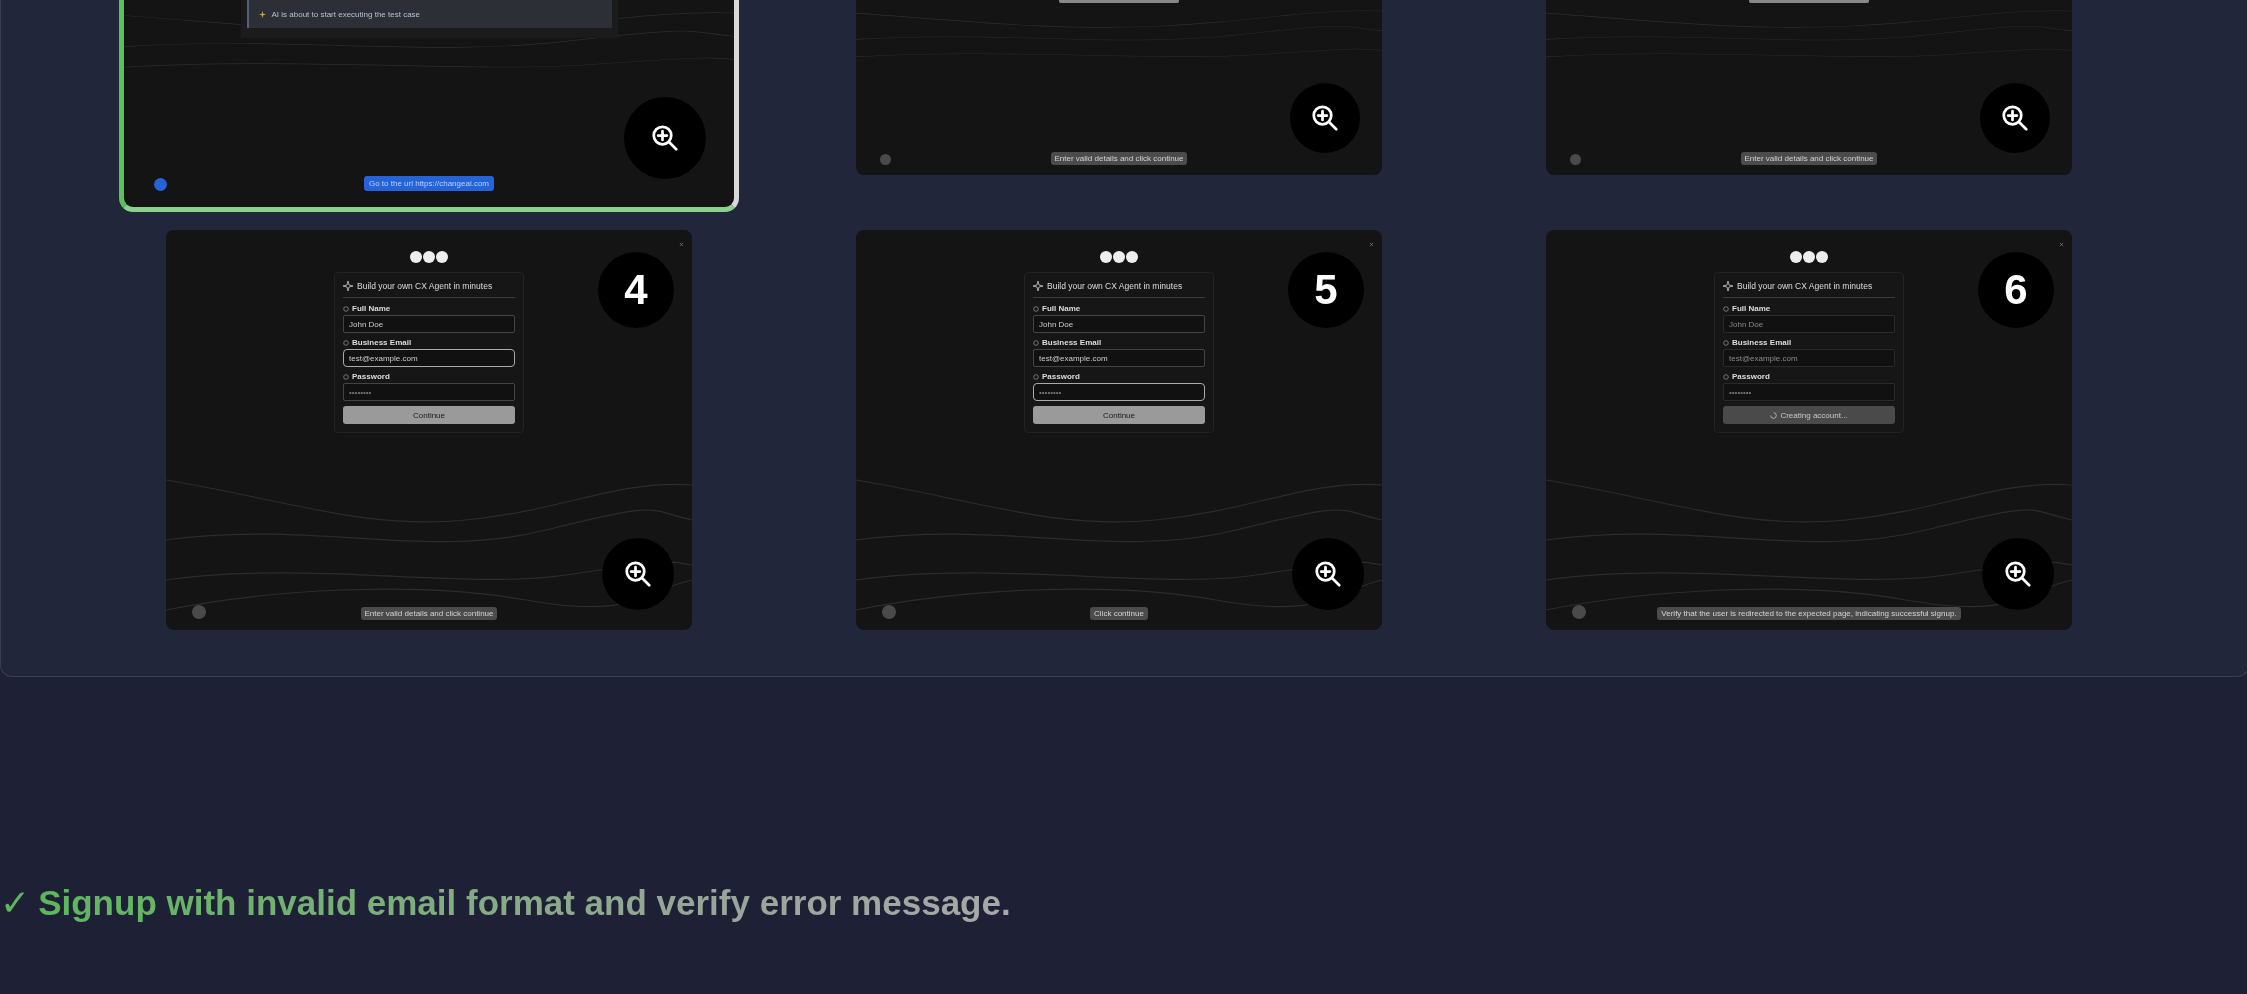 The height and width of the screenshot is (994, 2247). I want to click on step-number: 5, so click(1326, 290).